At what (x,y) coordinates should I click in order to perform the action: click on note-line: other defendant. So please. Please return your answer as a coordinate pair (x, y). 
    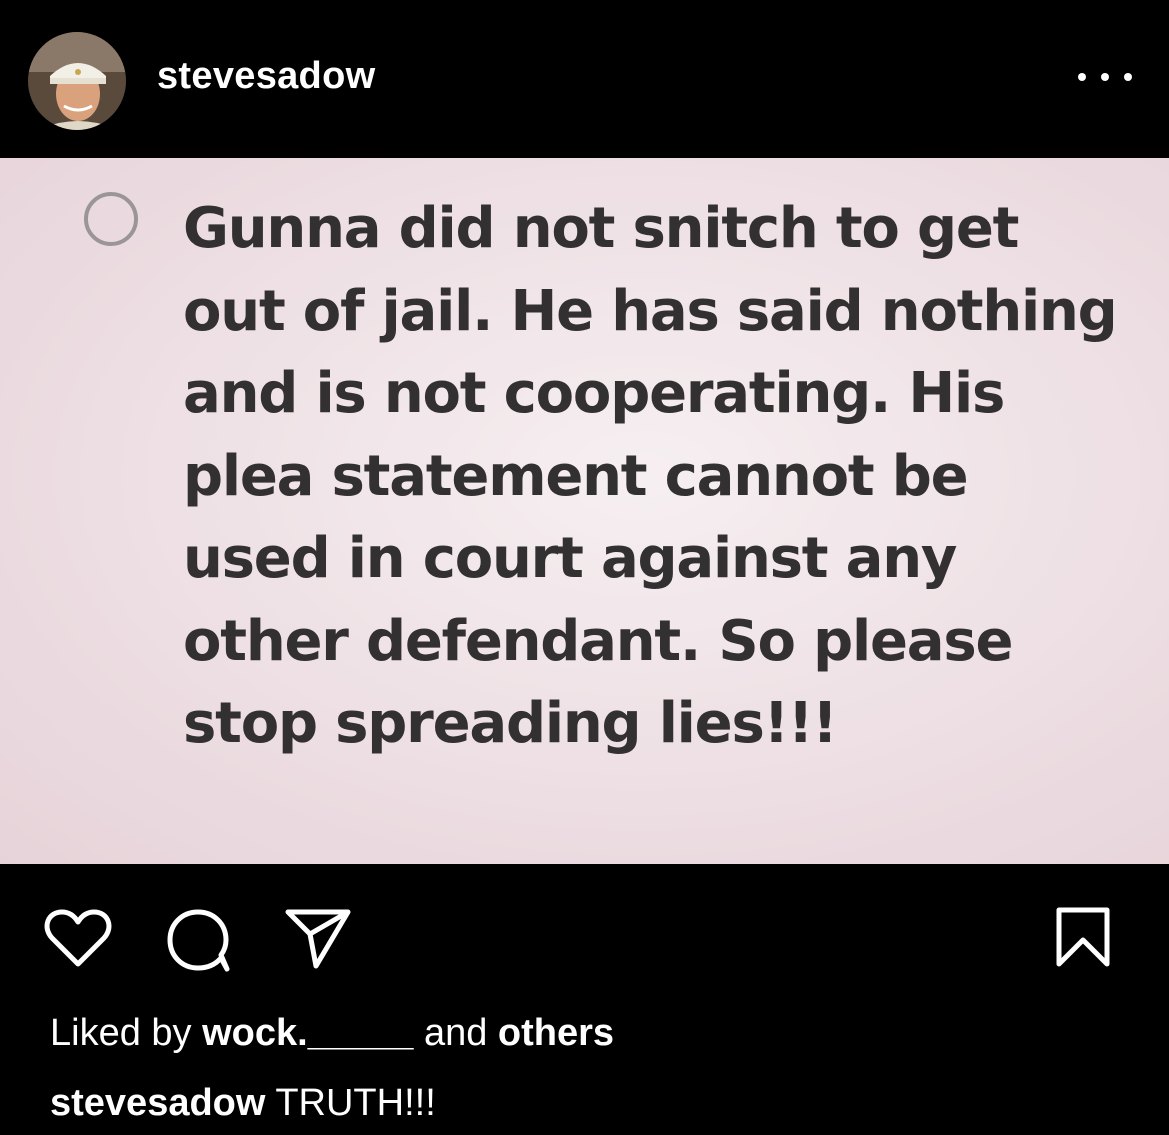
    Looking at the image, I should click on (598, 641).